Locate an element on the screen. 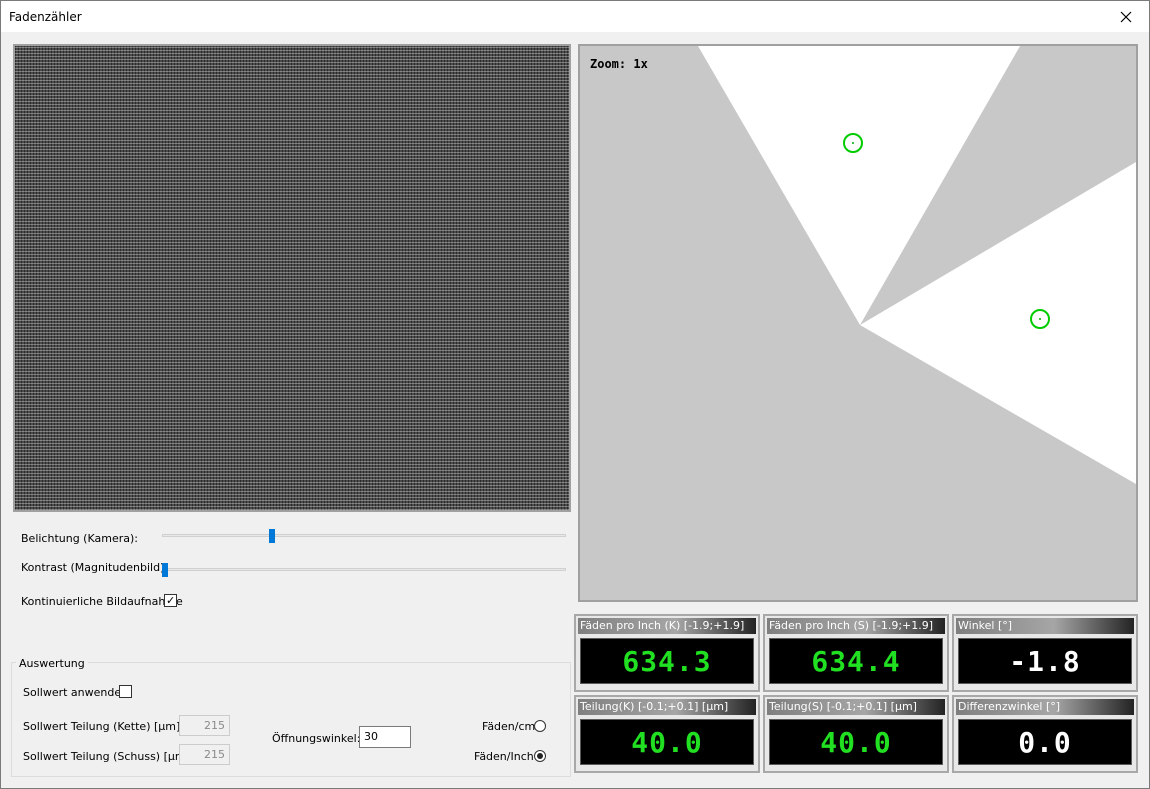 Image resolution: width=1150 pixels, height=789 pixels. exposure-slider-track is located at coordinates (364, 535).